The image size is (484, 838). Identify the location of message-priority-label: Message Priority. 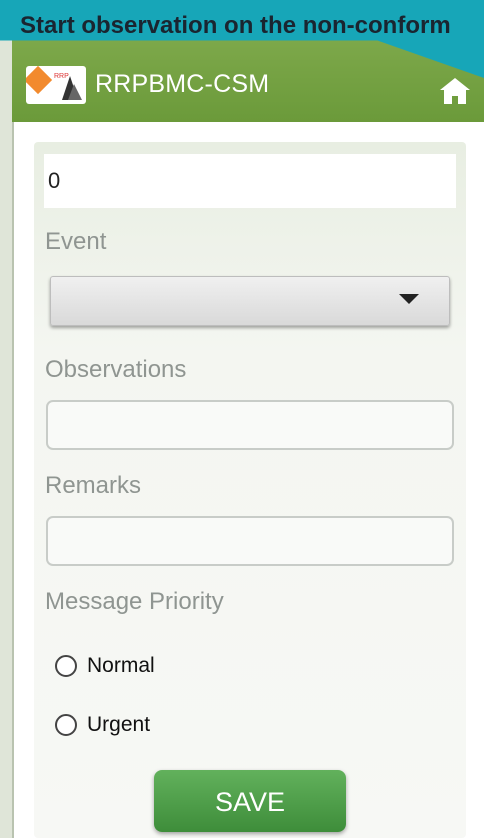
(134, 601).